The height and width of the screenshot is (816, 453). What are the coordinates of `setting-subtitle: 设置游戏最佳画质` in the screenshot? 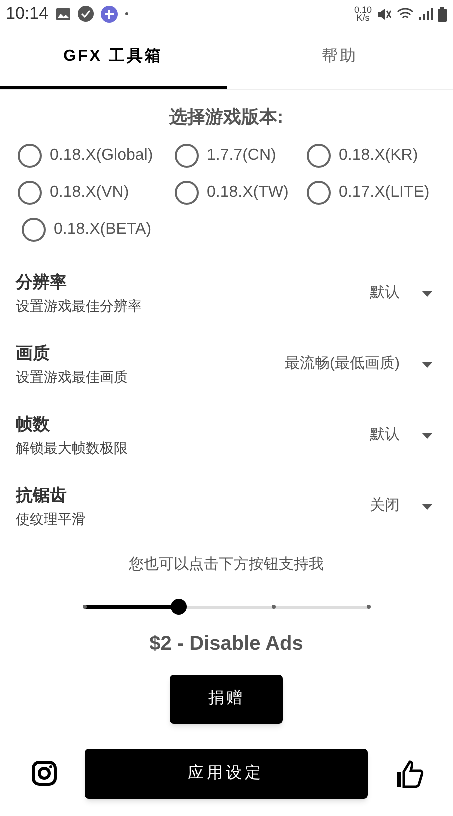 It's located at (72, 377).